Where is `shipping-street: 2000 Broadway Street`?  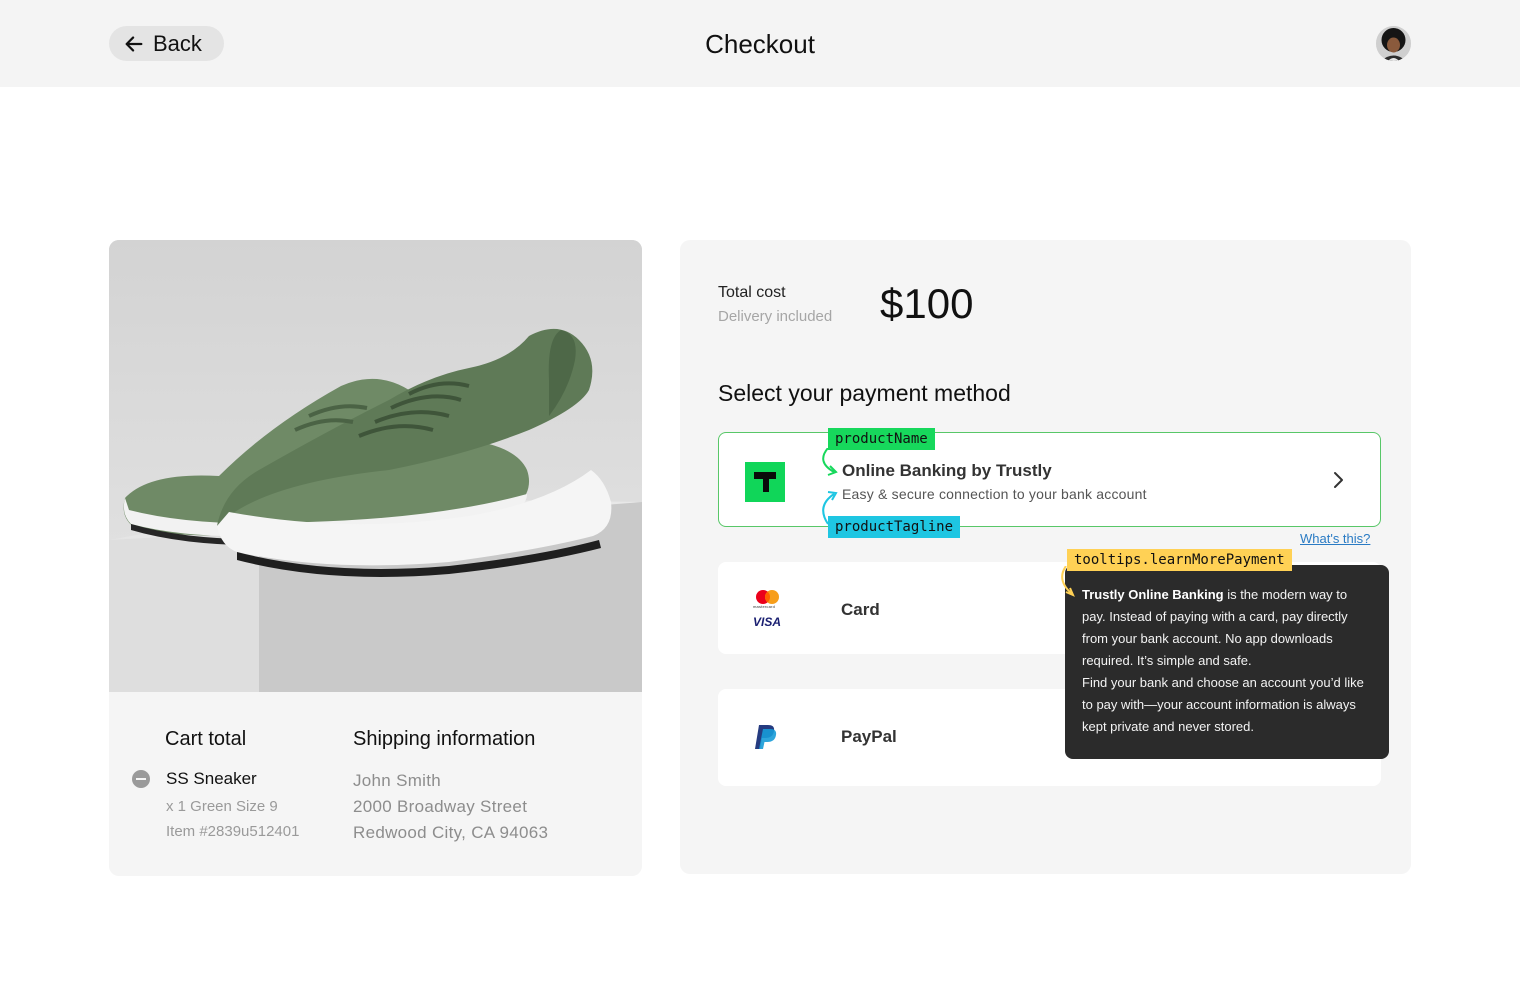
shipping-street: 2000 Broadway Street is located at coordinates (440, 806).